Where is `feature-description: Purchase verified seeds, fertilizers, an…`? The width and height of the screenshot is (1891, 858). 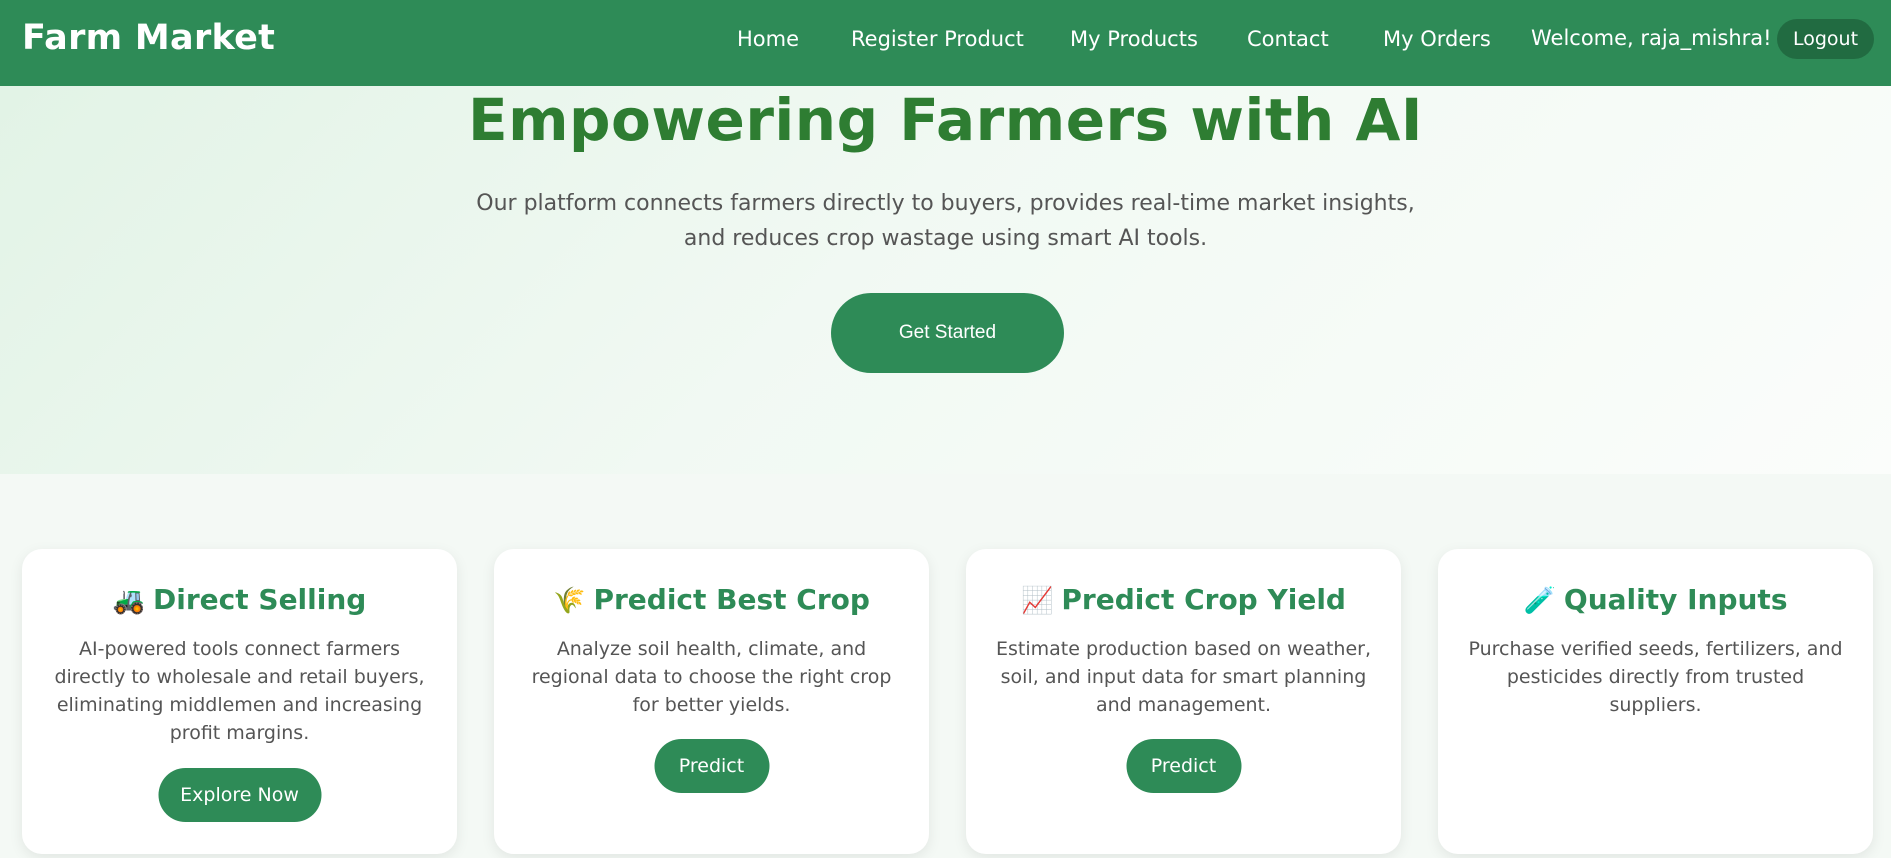
feature-description: Purchase verified seeds, fertilizers, an… is located at coordinates (1655, 677).